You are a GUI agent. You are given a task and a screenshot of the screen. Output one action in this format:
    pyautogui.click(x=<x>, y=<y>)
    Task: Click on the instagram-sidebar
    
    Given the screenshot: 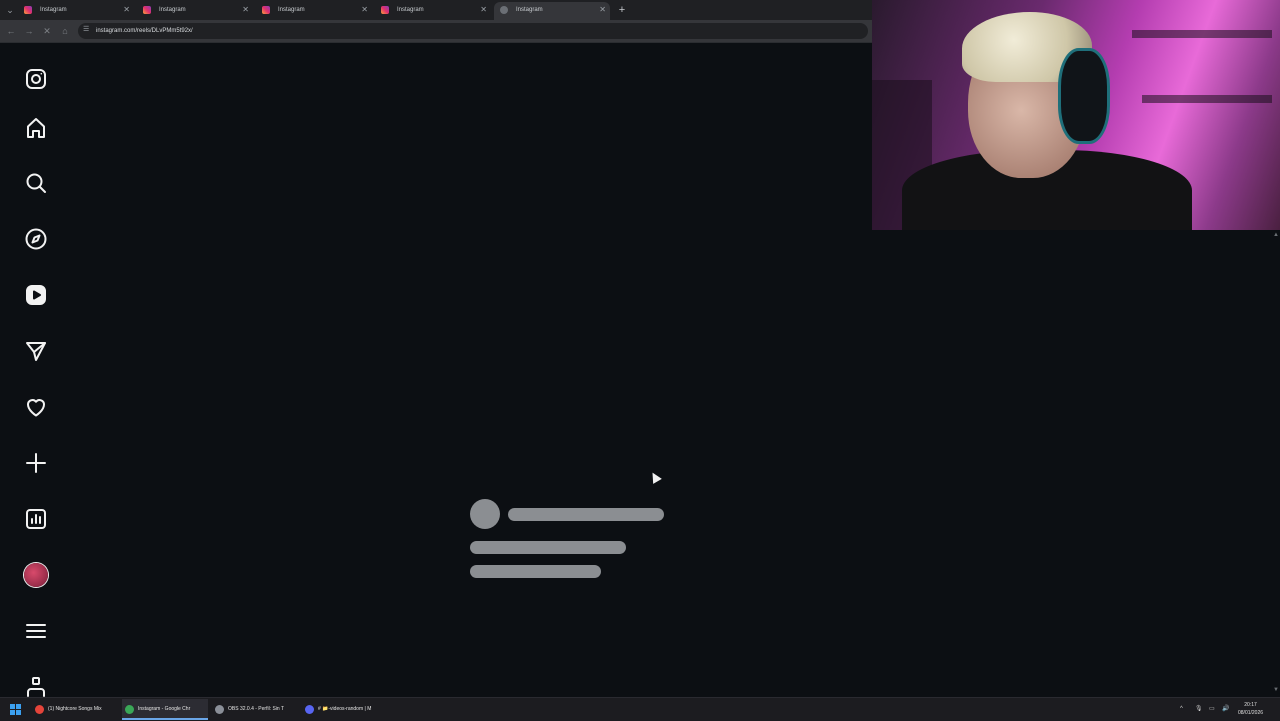 What is the action you would take?
    pyautogui.click(x=36, y=370)
    